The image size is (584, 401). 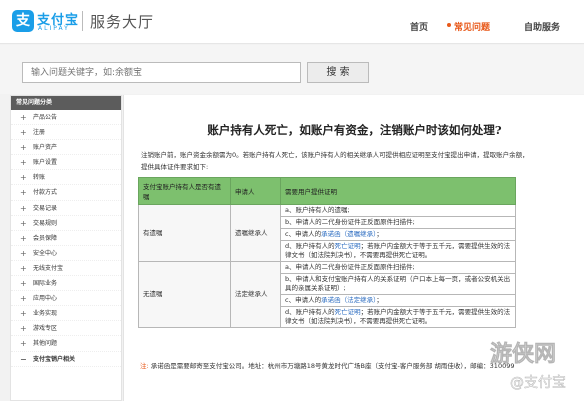 I want to click on nav-self-service-link: 自助服务, so click(x=542, y=26).